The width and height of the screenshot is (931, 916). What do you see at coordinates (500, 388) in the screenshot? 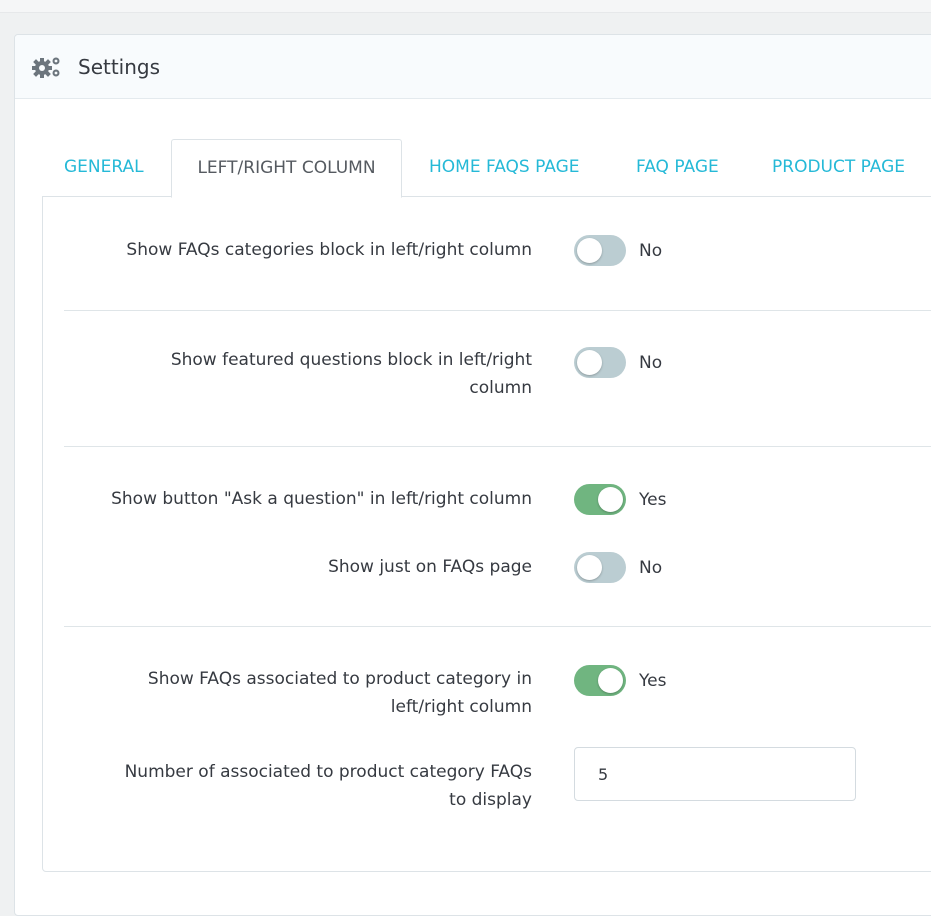
I see `featured-block-label-line2: column` at bounding box center [500, 388].